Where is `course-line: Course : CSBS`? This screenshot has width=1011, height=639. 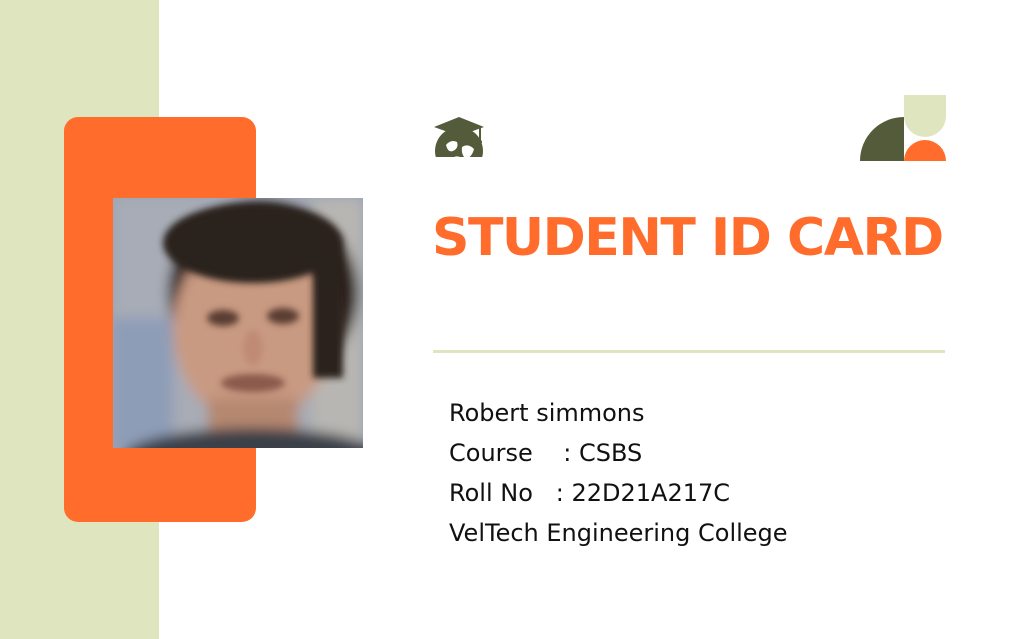 course-line: Course : CSBS is located at coordinates (546, 453).